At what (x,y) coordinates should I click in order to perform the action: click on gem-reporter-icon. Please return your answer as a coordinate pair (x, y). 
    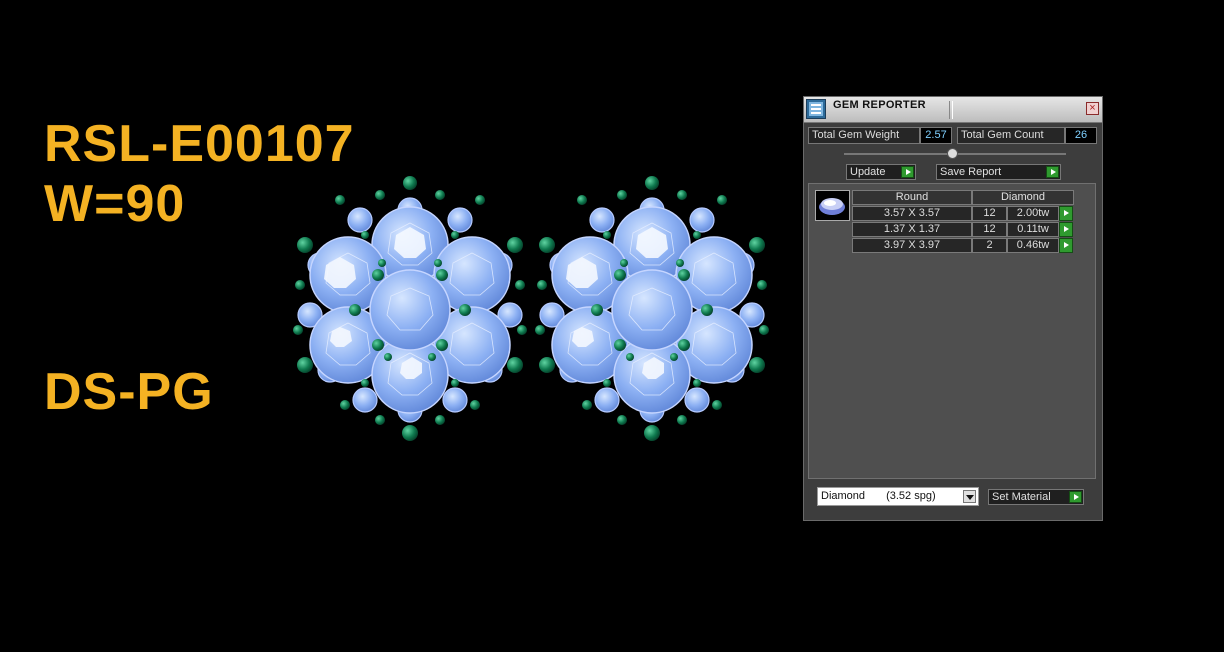
    Looking at the image, I should click on (816, 109).